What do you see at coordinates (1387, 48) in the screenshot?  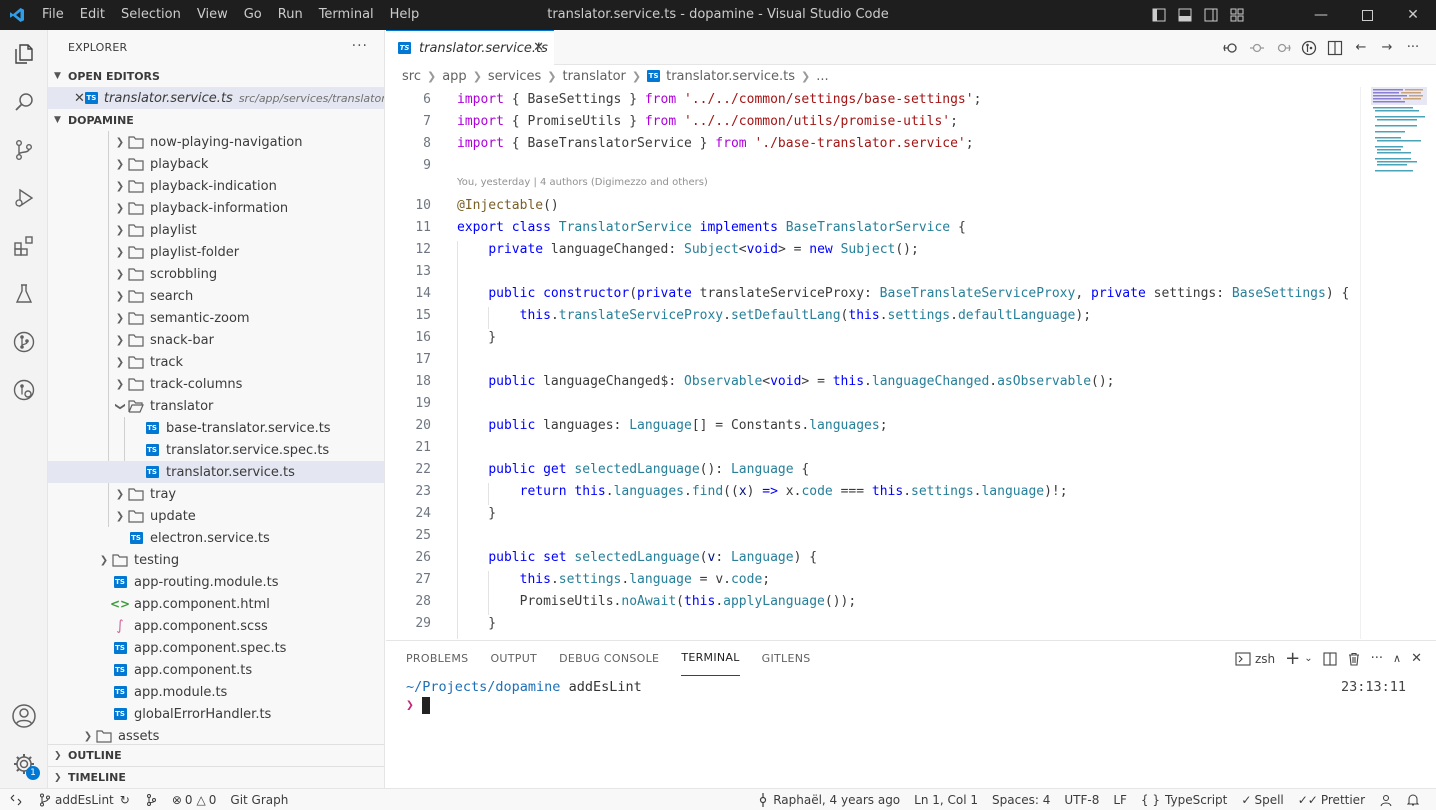 I see `go-forward-icon: →` at bounding box center [1387, 48].